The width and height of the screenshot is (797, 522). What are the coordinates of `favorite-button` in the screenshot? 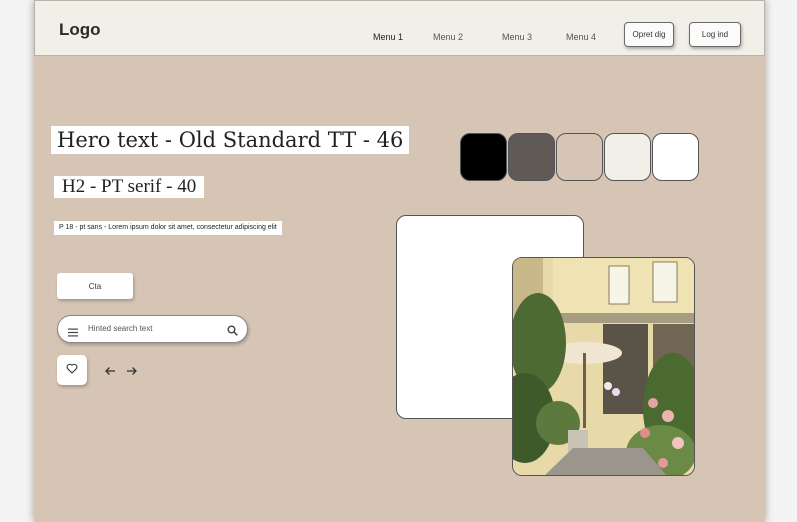 It's located at (72, 370).